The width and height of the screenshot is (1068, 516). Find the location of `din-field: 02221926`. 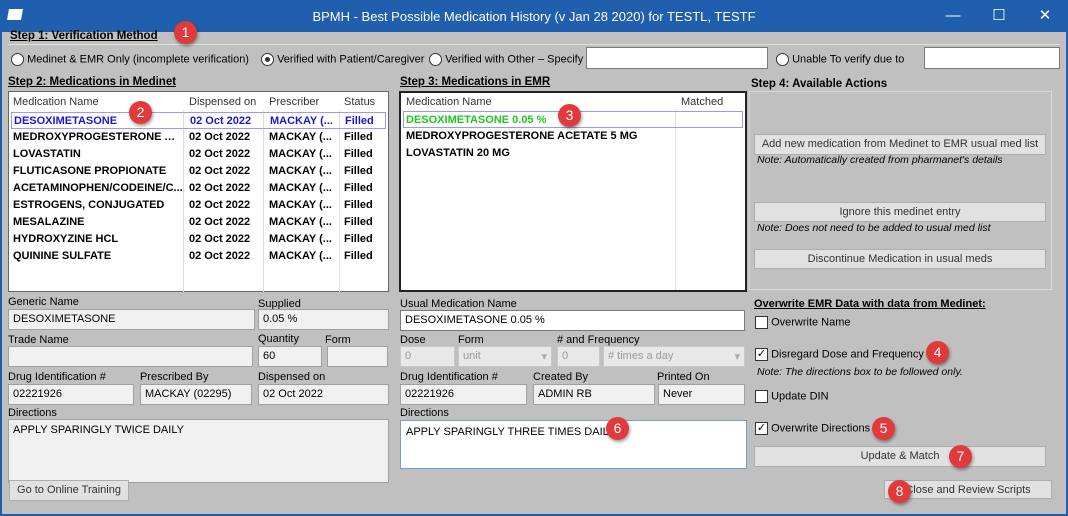

din-field: 02221926 is located at coordinates (71, 394).